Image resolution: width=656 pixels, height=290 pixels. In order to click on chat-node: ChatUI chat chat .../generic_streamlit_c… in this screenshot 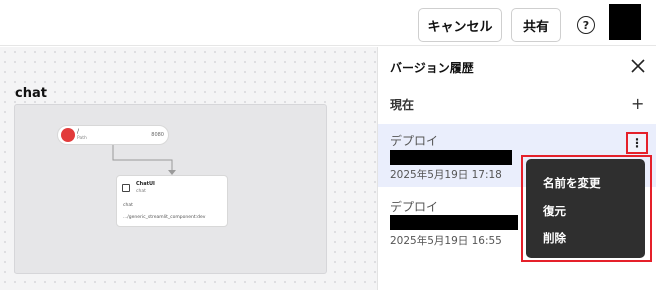, I will do `click(172, 201)`.